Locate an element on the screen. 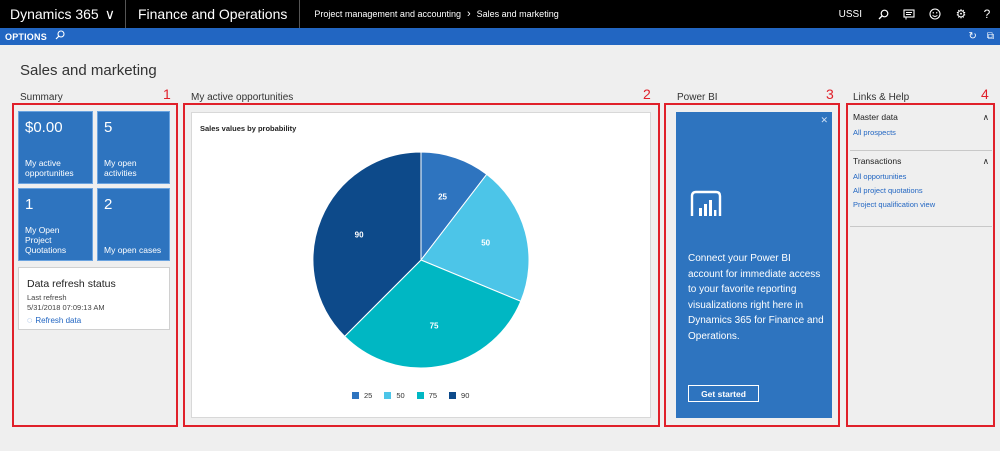  tile-active-opportunities: $0.00 My active opportunities is located at coordinates (55, 147).